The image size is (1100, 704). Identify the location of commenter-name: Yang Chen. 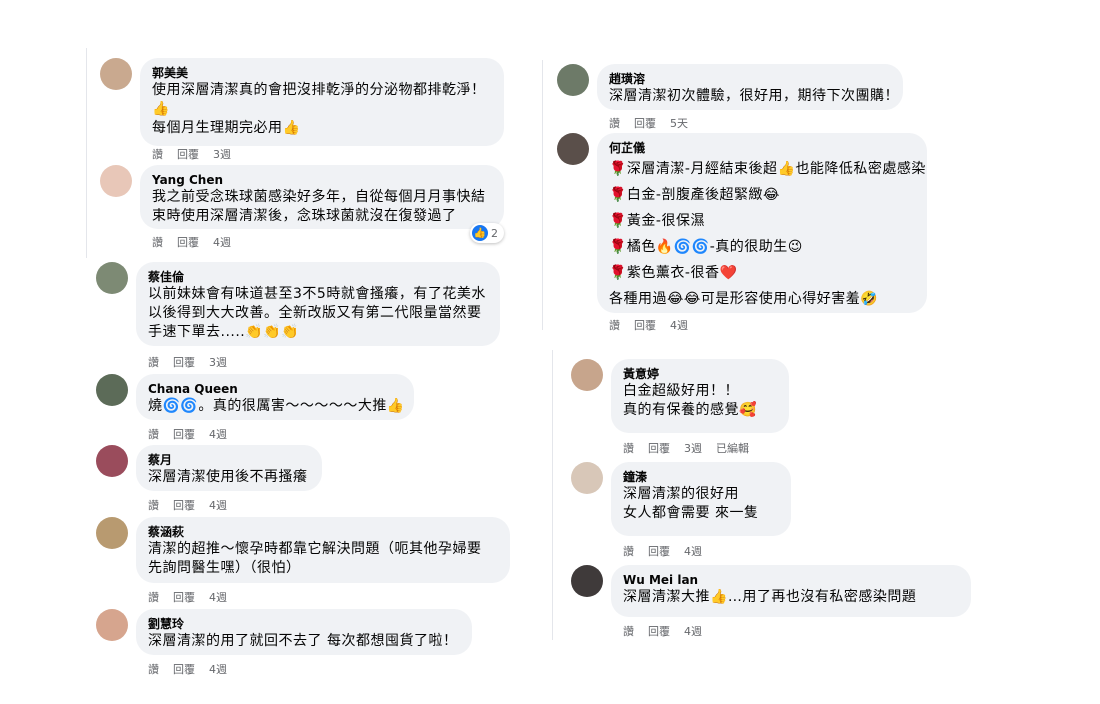
(322, 180).